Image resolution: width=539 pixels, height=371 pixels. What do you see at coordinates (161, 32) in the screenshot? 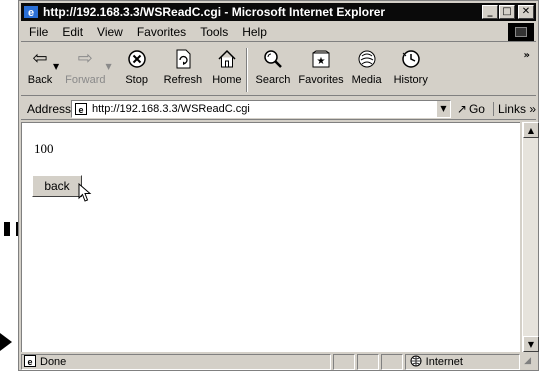
I see `menu-favorites: Favorites` at bounding box center [161, 32].